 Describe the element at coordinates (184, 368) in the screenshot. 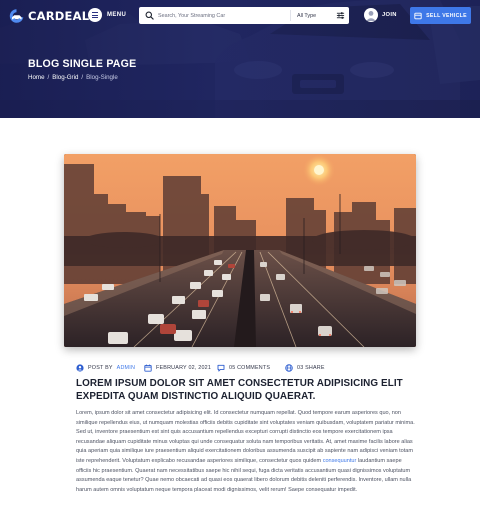

I see `publish-date: FEBRUARY 02, 2021` at that location.